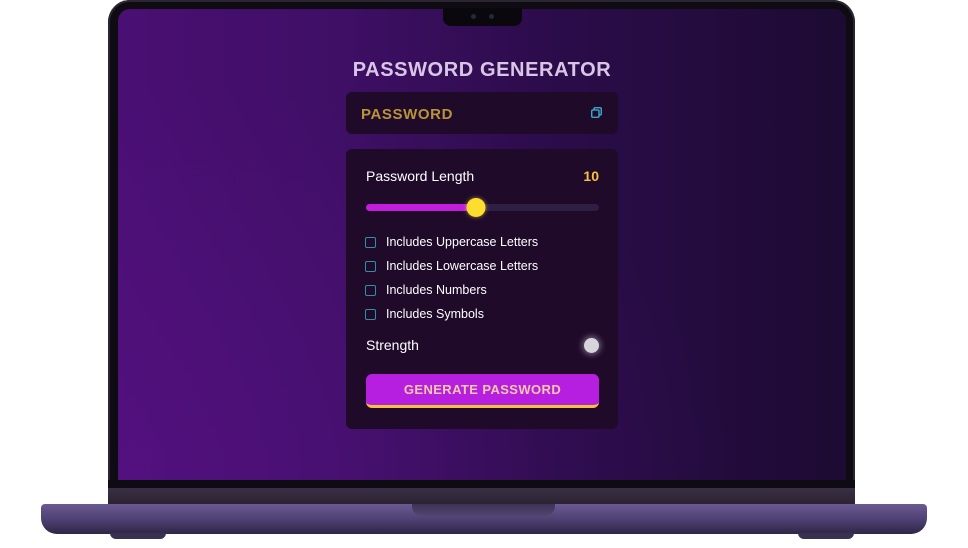 The height and width of the screenshot is (548, 968). I want to click on camera-icon, so click(473, 16).